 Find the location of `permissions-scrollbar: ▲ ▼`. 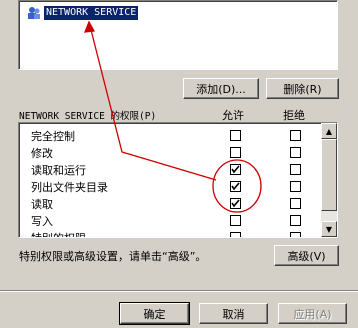

permissions-scrollbar: ▲ ▼ is located at coordinates (329, 180).